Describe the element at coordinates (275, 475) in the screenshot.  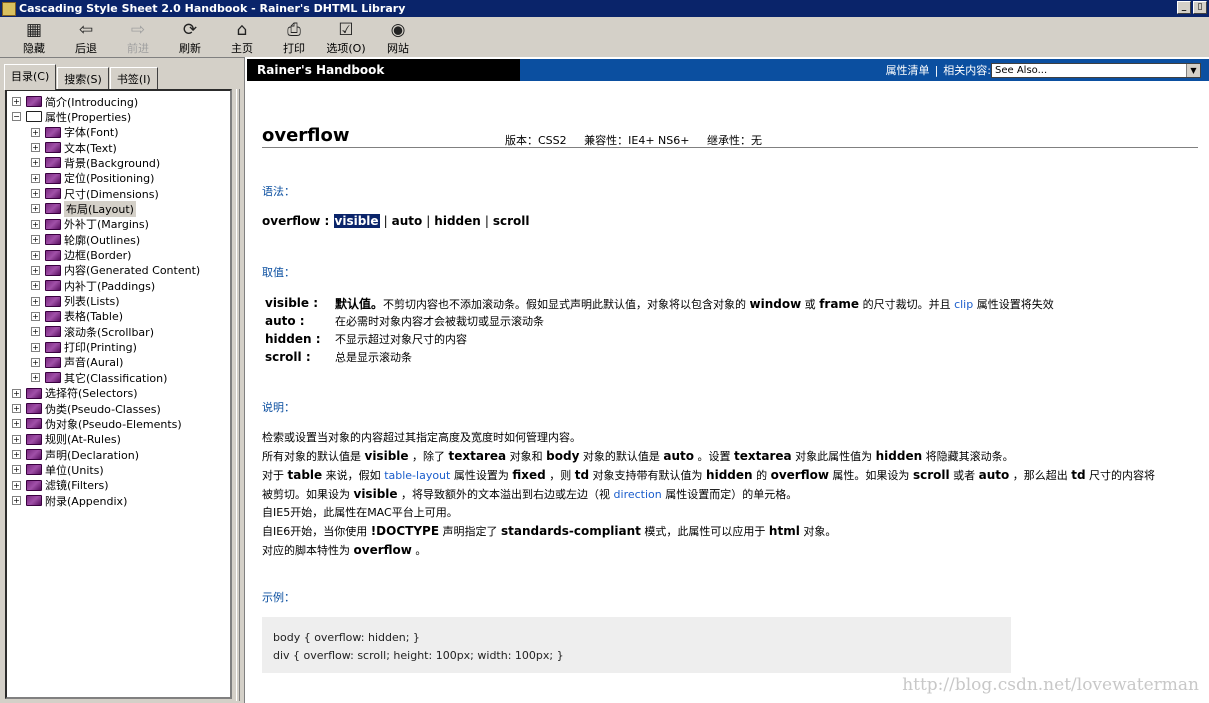
I see `text-run: 对于` at that location.